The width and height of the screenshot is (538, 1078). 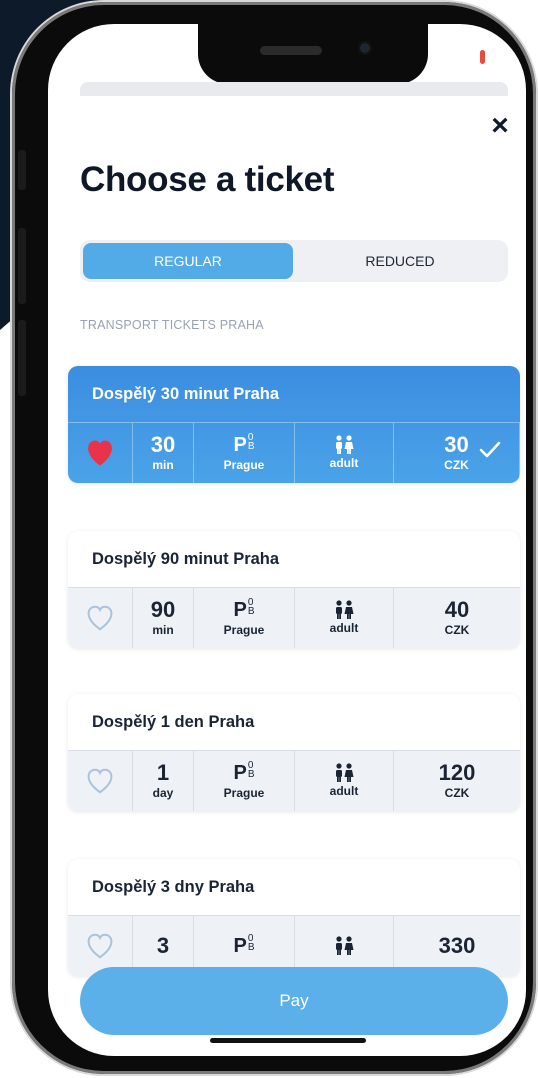 I want to click on price-value: 30, so click(x=456, y=444).